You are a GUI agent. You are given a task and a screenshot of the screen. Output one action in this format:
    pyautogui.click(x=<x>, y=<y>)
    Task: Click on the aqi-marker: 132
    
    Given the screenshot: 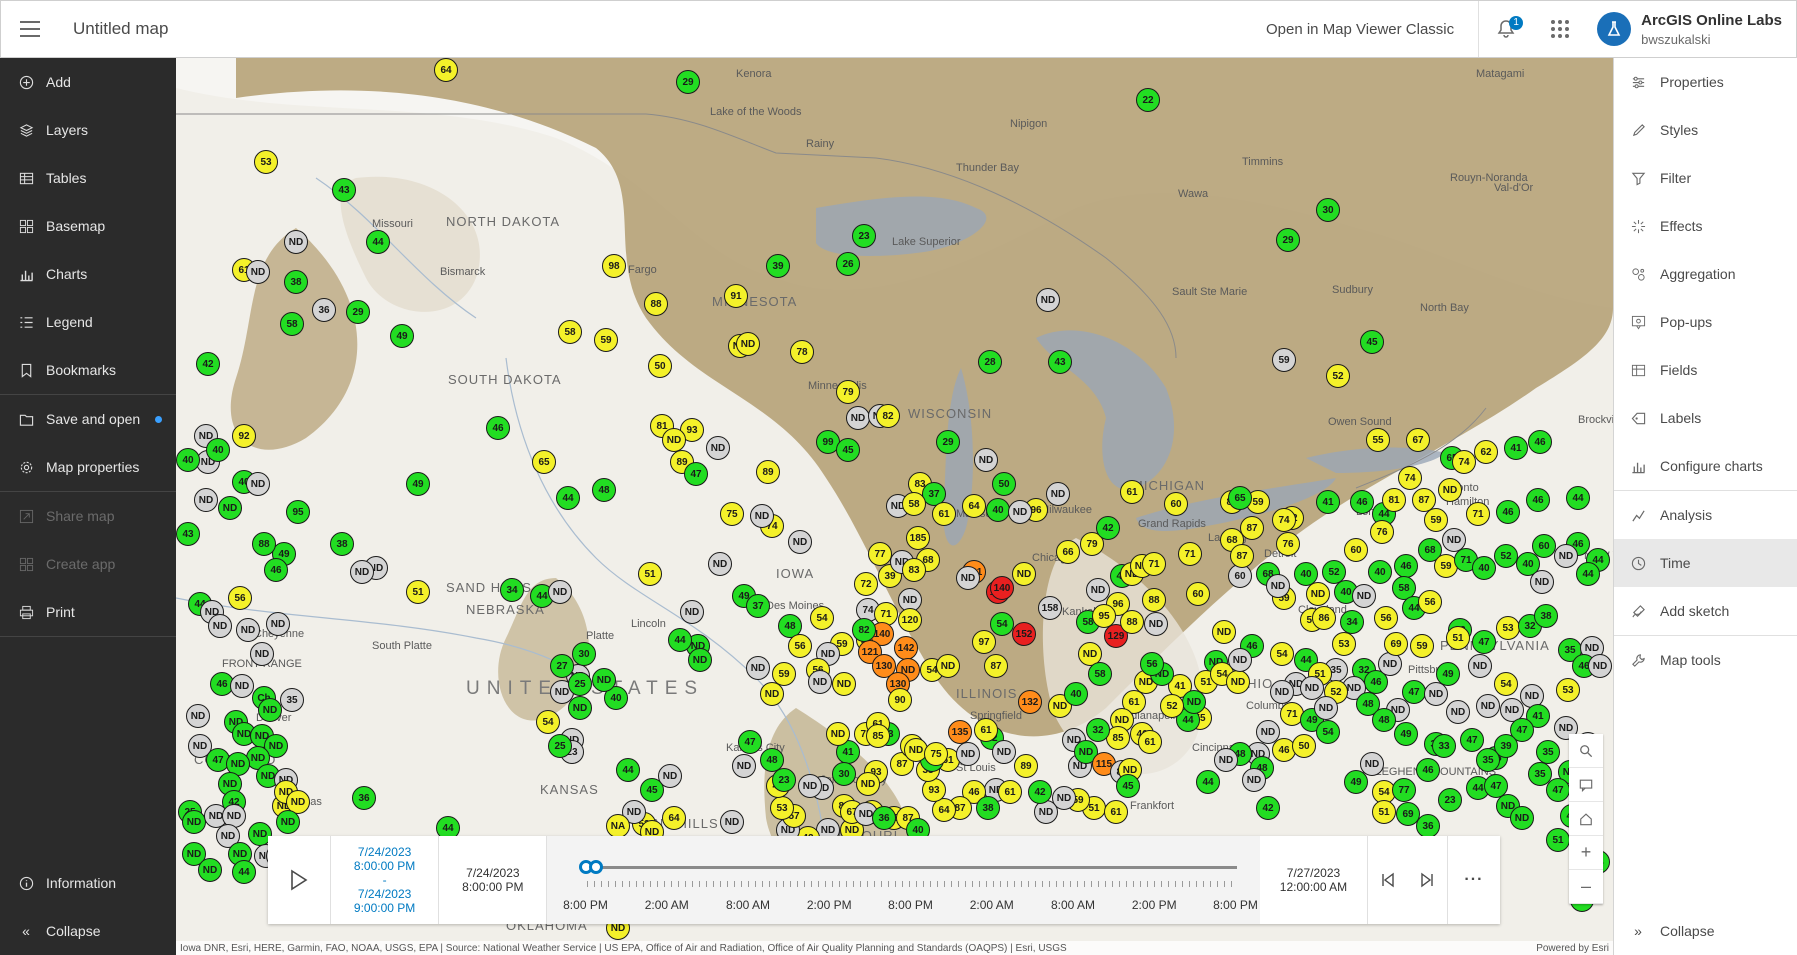 What is the action you would take?
    pyautogui.click(x=1030, y=702)
    